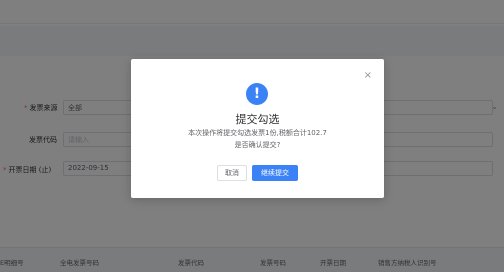 The width and height of the screenshot is (504, 272). Describe the element at coordinates (275, 173) in the screenshot. I see `continue-submit-button: 继续提交` at that location.